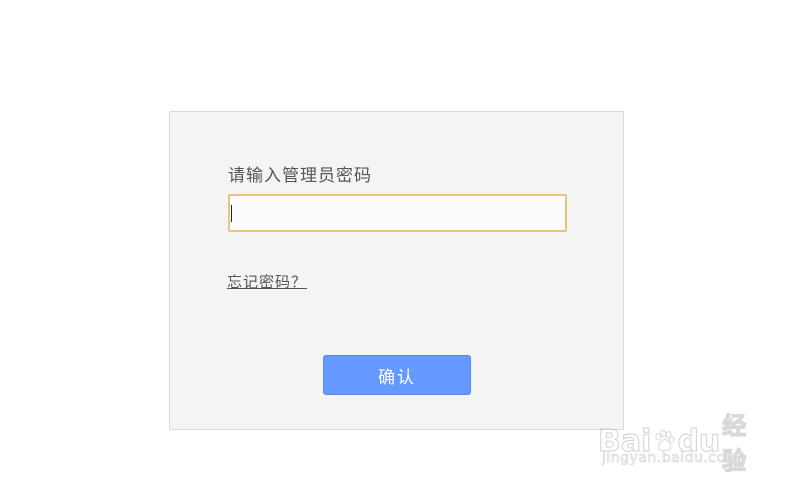  What do you see at coordinates (397, 213) in the screenshot?
I see `admin-password-input` at bounding box center [397, 213].